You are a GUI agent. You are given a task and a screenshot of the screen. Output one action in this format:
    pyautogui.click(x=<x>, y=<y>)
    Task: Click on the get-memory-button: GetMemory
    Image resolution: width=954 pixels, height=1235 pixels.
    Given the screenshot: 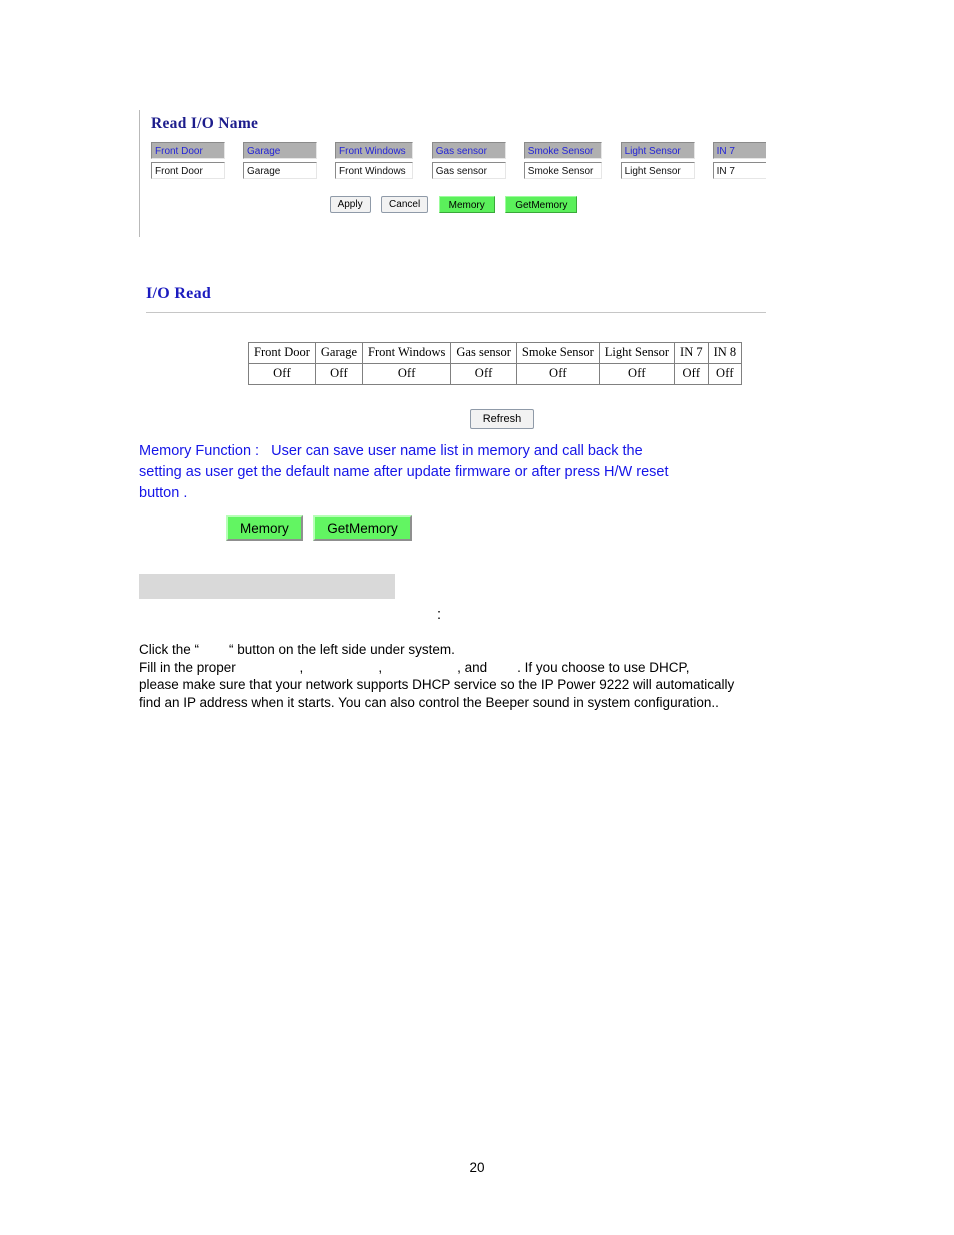 What is the action you would take?
    pyautogui.click(x=541, y=205)
    